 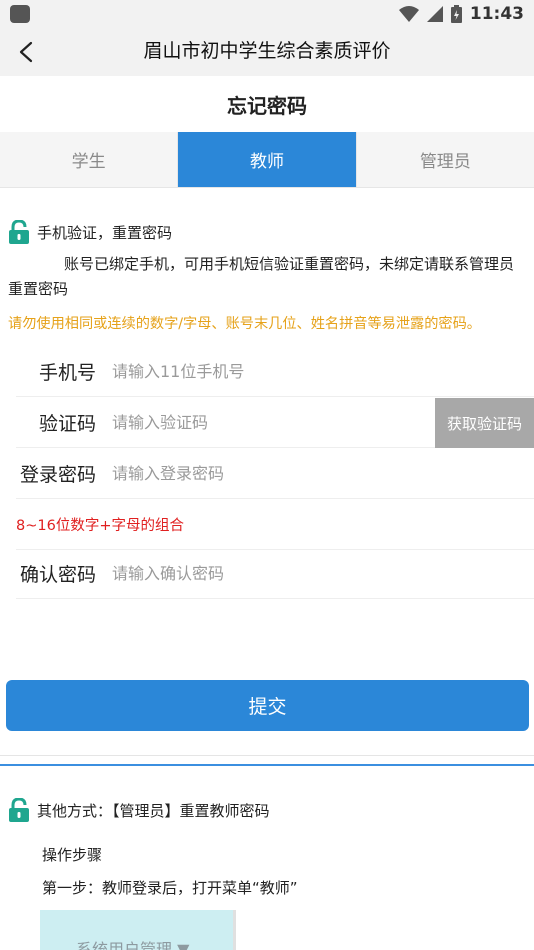 I want to click on tab-teacher: 教师, so click(x=266, y=159).